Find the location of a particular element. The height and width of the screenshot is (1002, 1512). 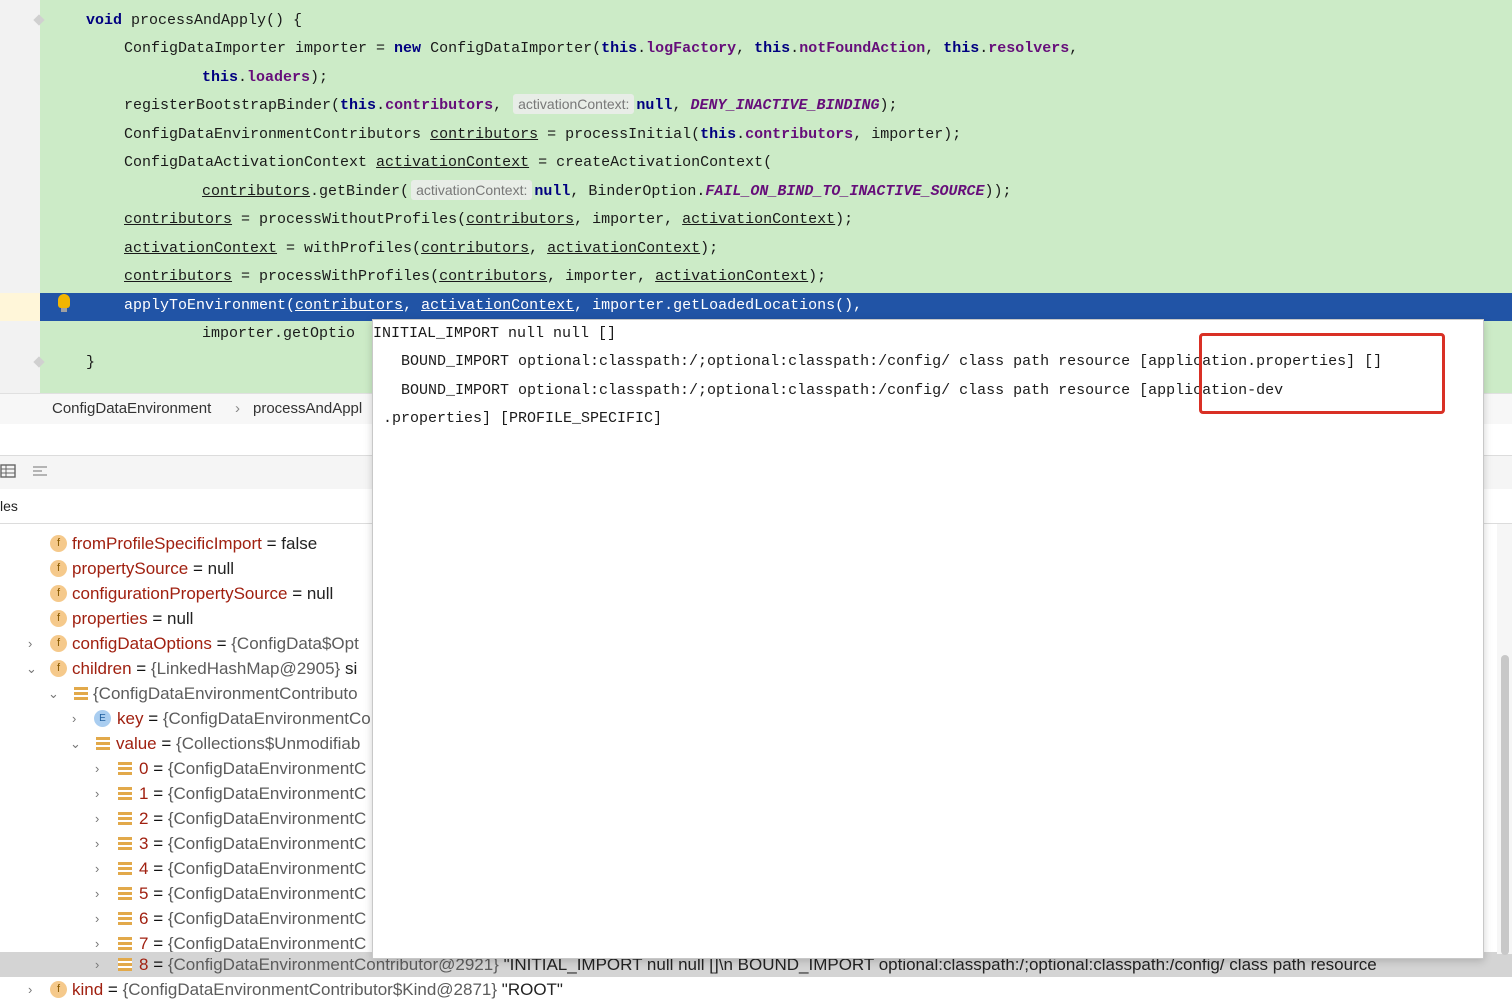

code-line-12: importer.getOptio is located at coordinates (279, 333).